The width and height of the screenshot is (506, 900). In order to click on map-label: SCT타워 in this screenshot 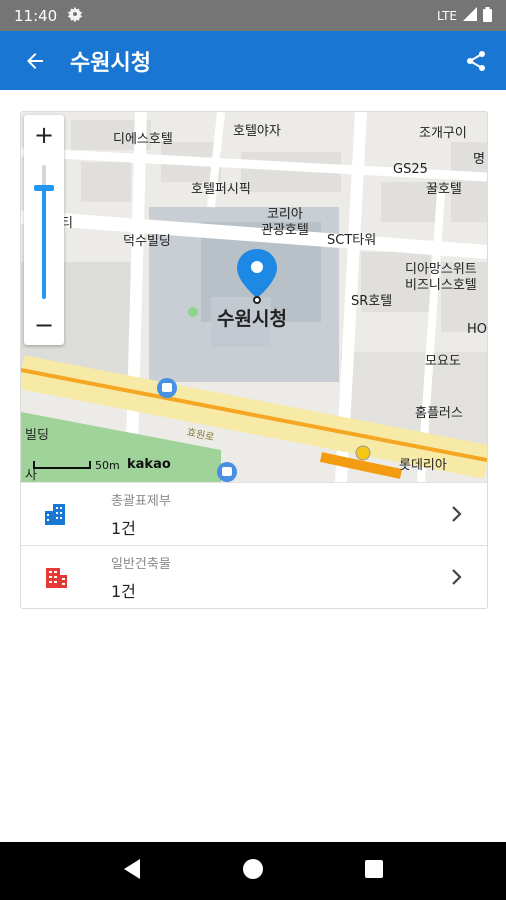, I will do `click(352, 240)`.